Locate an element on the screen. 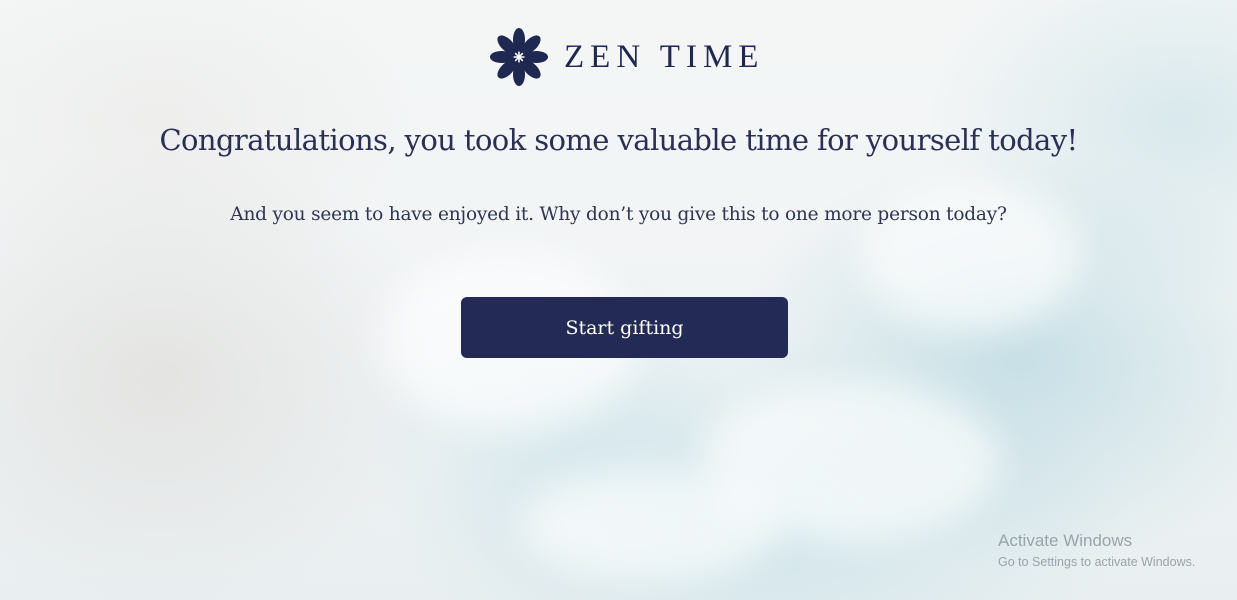  brand-logo: ZEN TIME is located at coordinates (626, 57).